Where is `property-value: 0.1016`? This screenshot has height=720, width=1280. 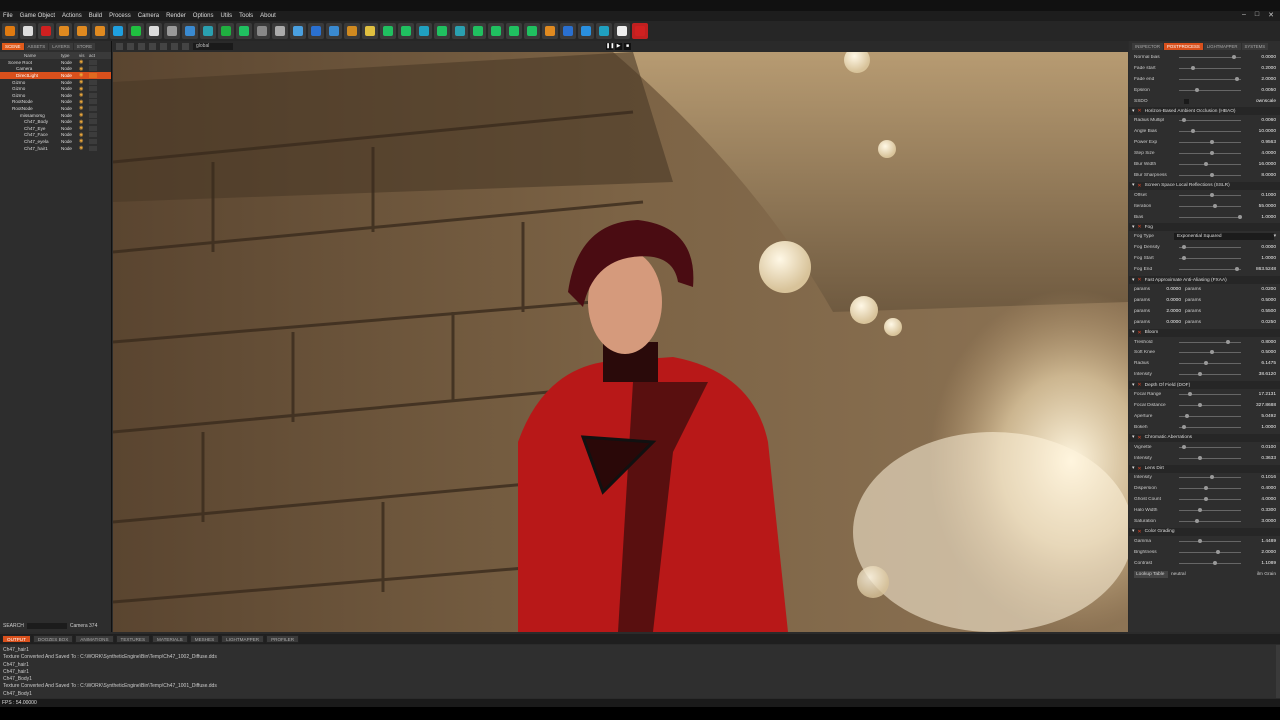
property-value: 0.1016 is located at coordinates (1261, 477).